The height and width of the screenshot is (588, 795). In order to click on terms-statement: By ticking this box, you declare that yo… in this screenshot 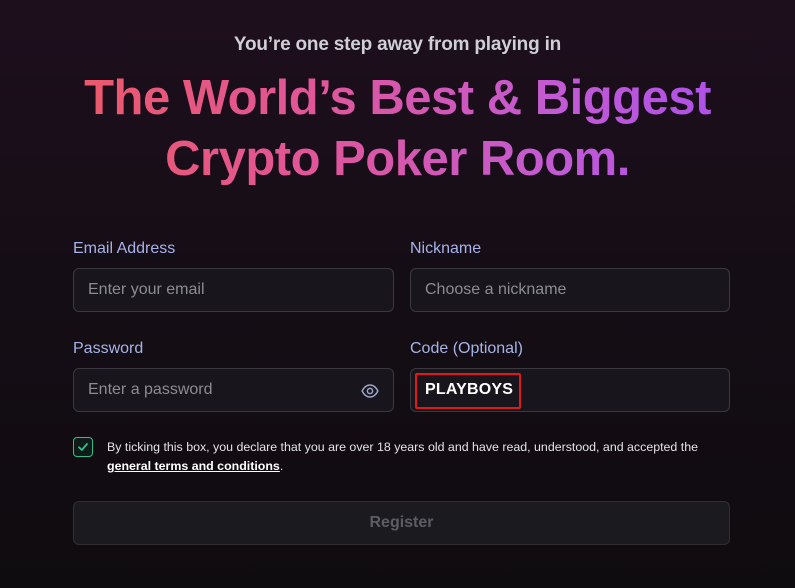, I will do `click(402, 447)`.